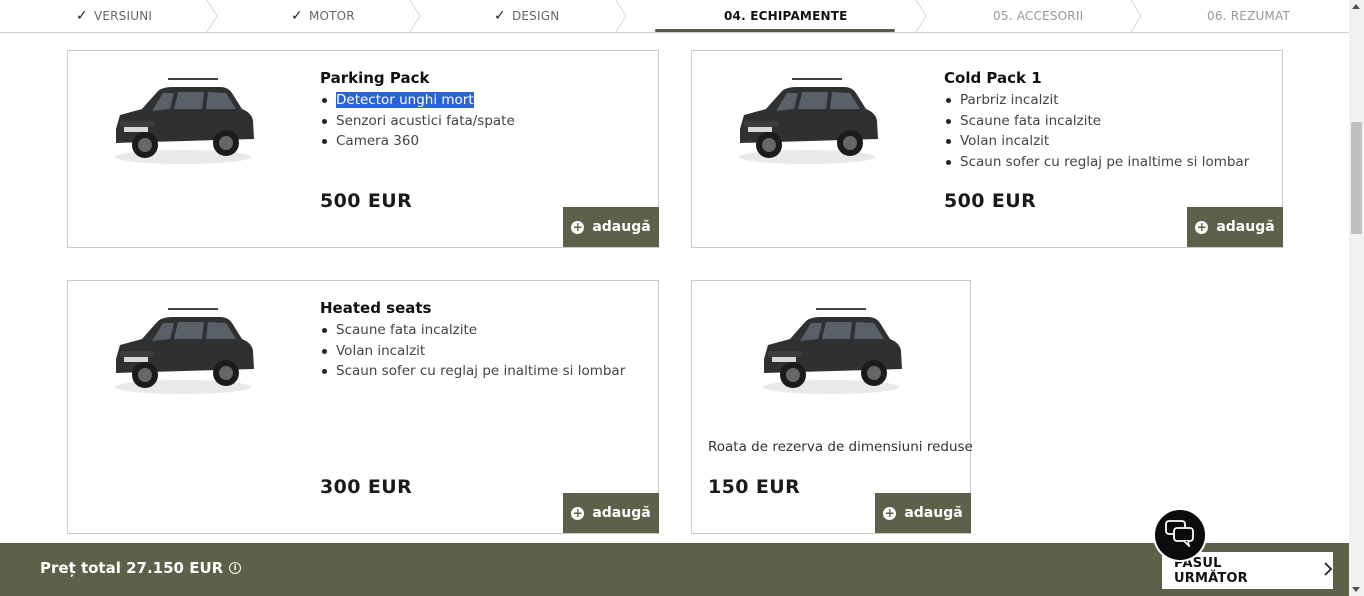 Image resolution: width=1364 pixels, height=596 pixels. I want to click on price: 300 EUR, so click(366, 487).